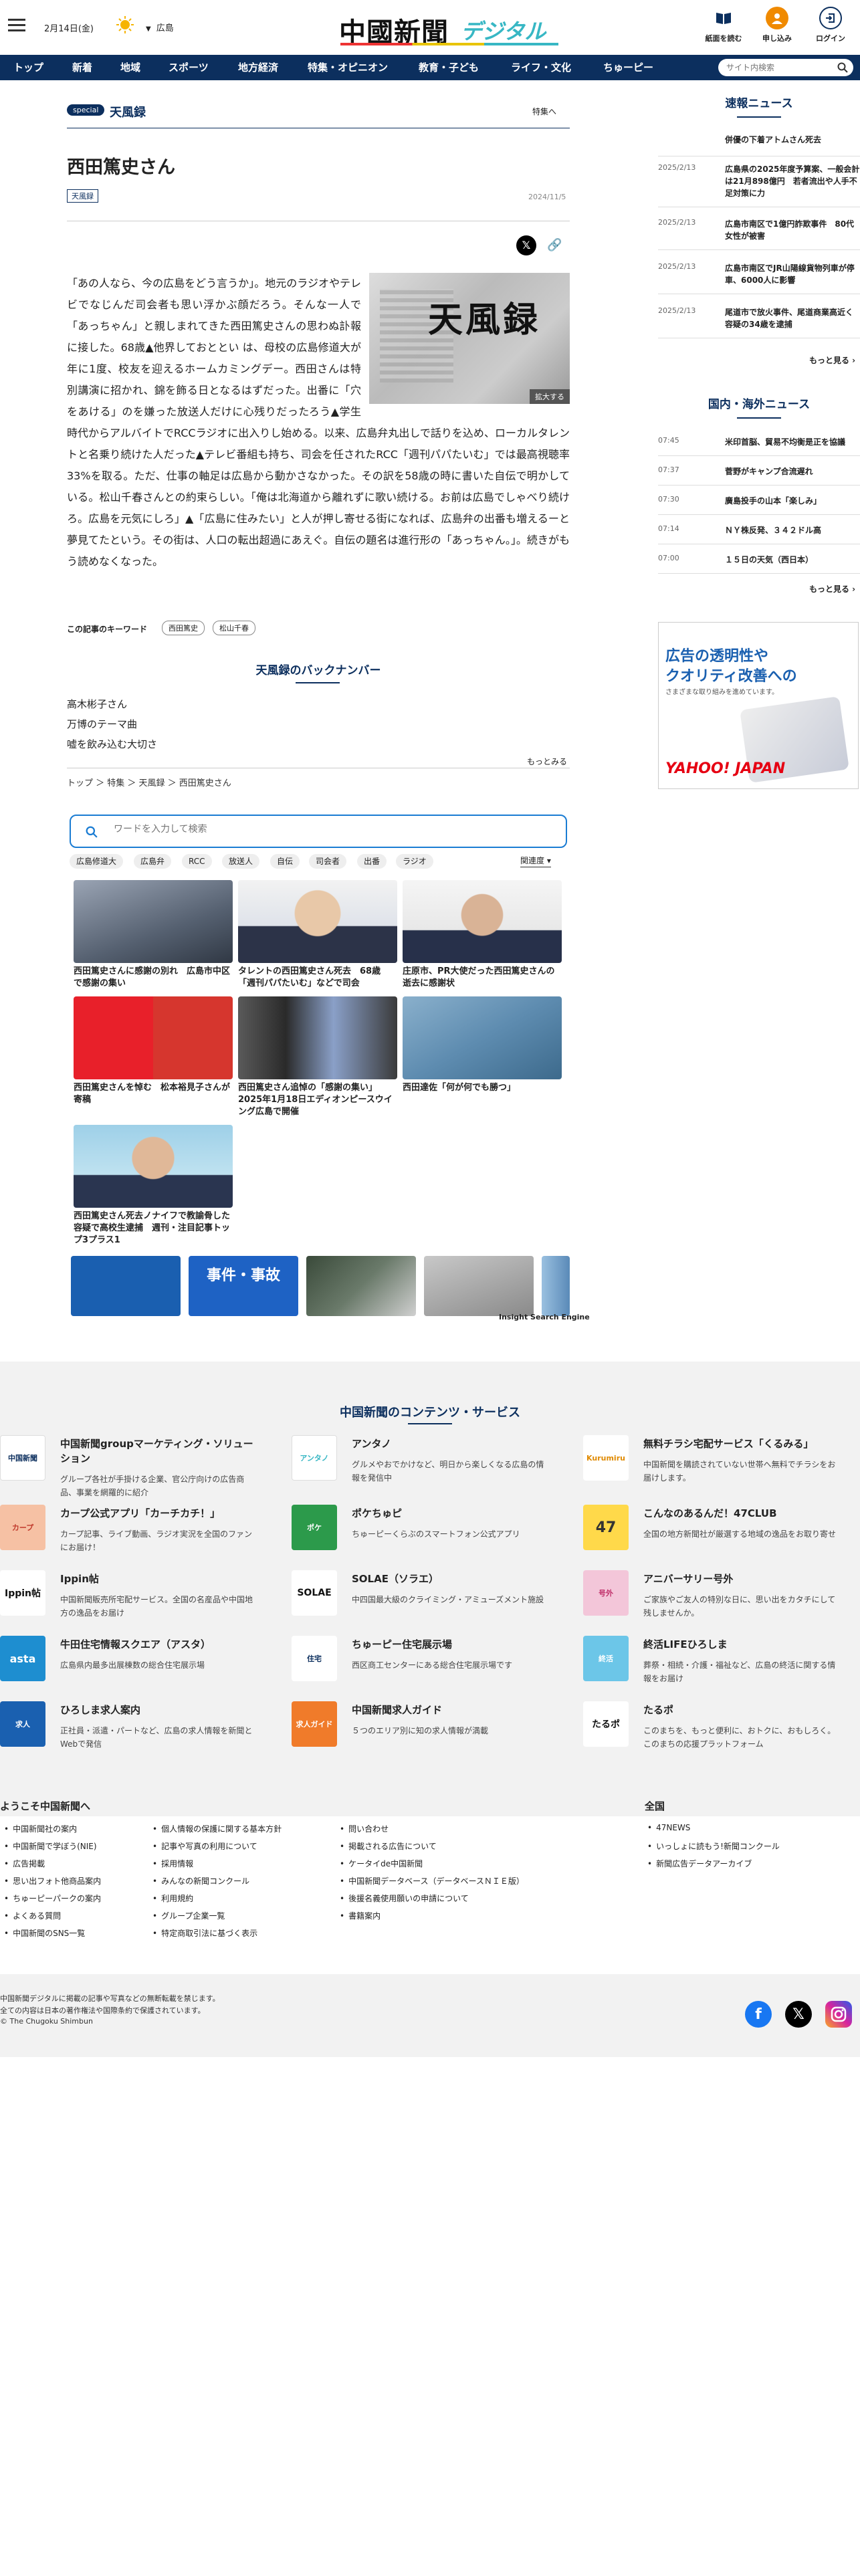  Describe the element at coordinates (241, 862) in the screenshot. I see `search-chip: 放送人` at that location.